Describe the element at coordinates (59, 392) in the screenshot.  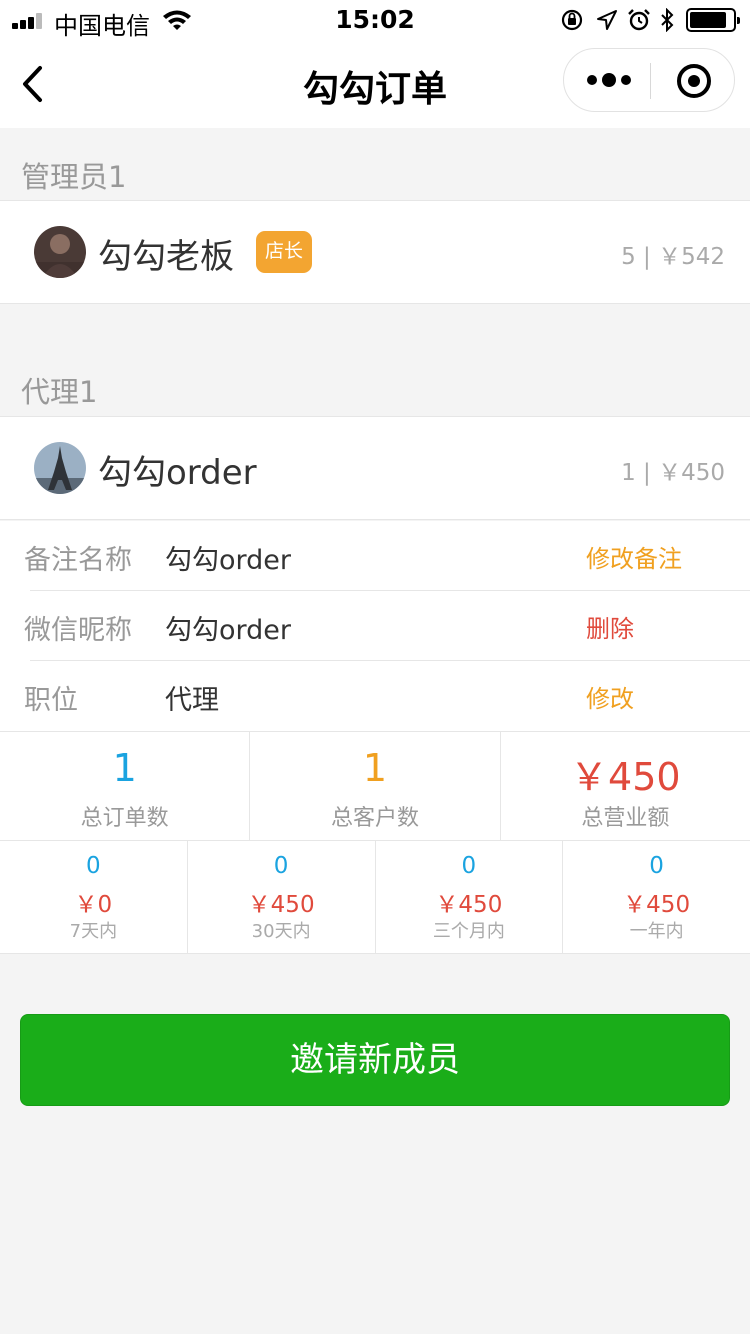
I see `section-heading-agents: 代理1` at that location.